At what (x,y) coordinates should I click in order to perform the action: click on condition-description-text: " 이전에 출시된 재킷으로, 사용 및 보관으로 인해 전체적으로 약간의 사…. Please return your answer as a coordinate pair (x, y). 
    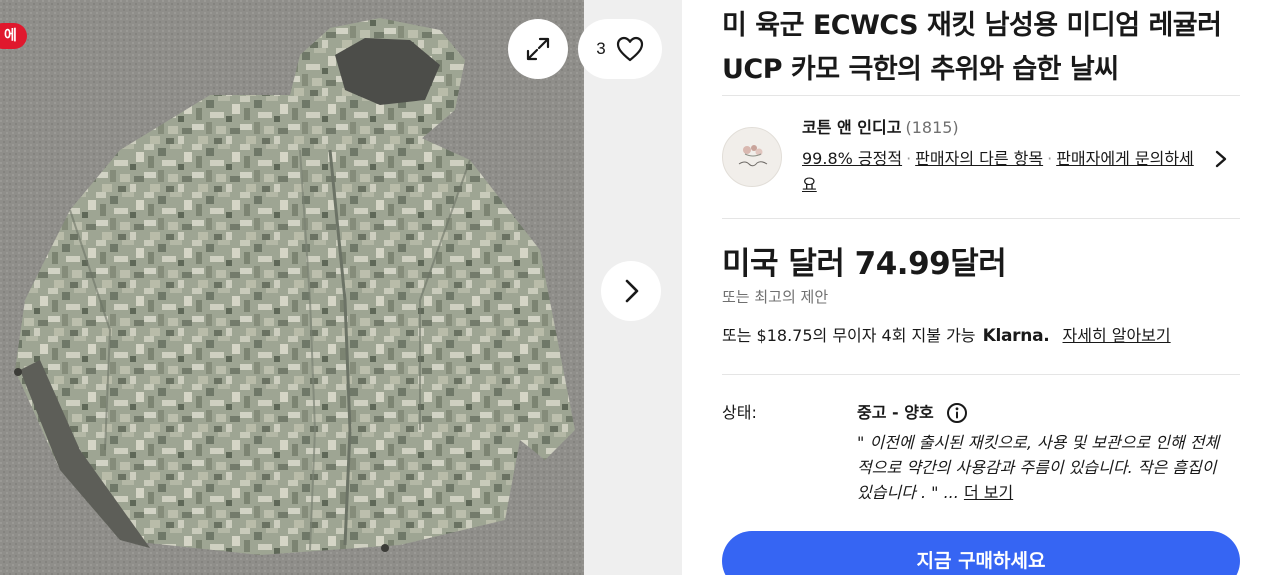
    Looking at the image, I should click on (1038, 467).